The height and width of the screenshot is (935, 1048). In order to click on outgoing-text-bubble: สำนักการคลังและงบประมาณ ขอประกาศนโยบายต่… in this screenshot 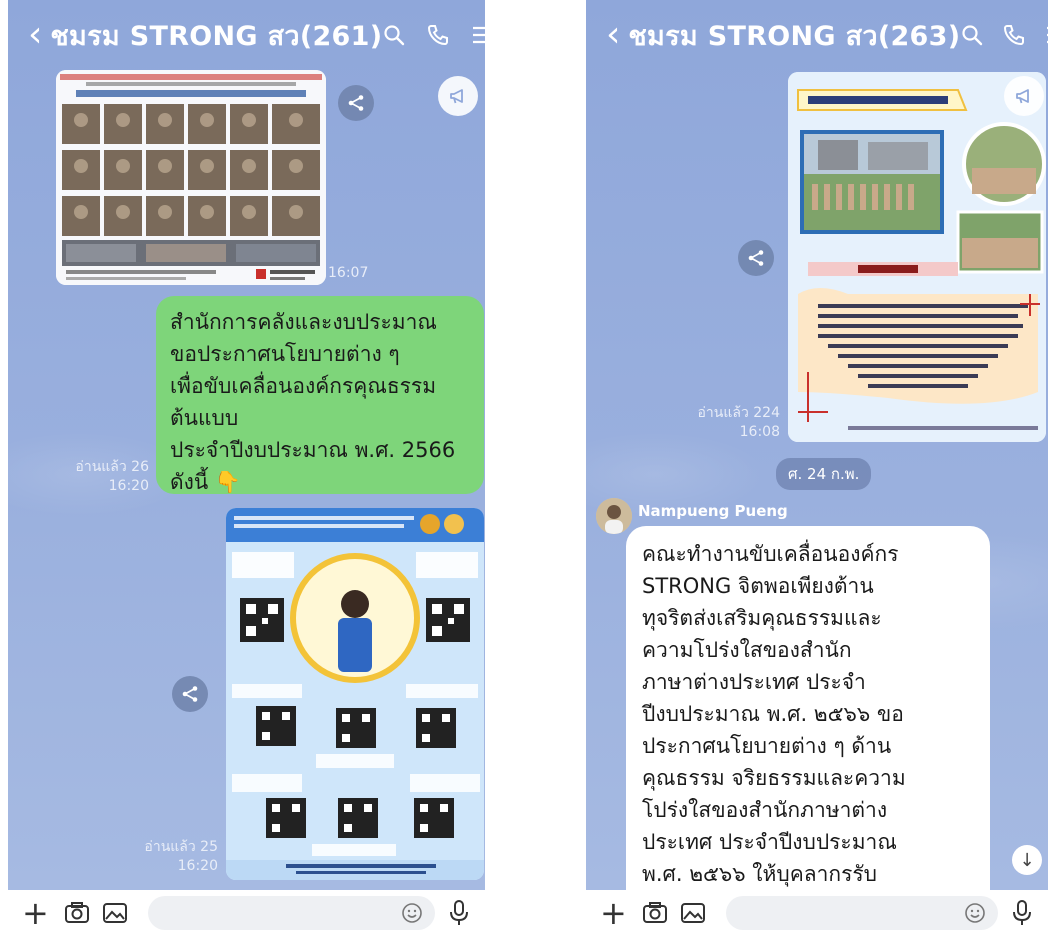, I will do `click(320, 395)`.